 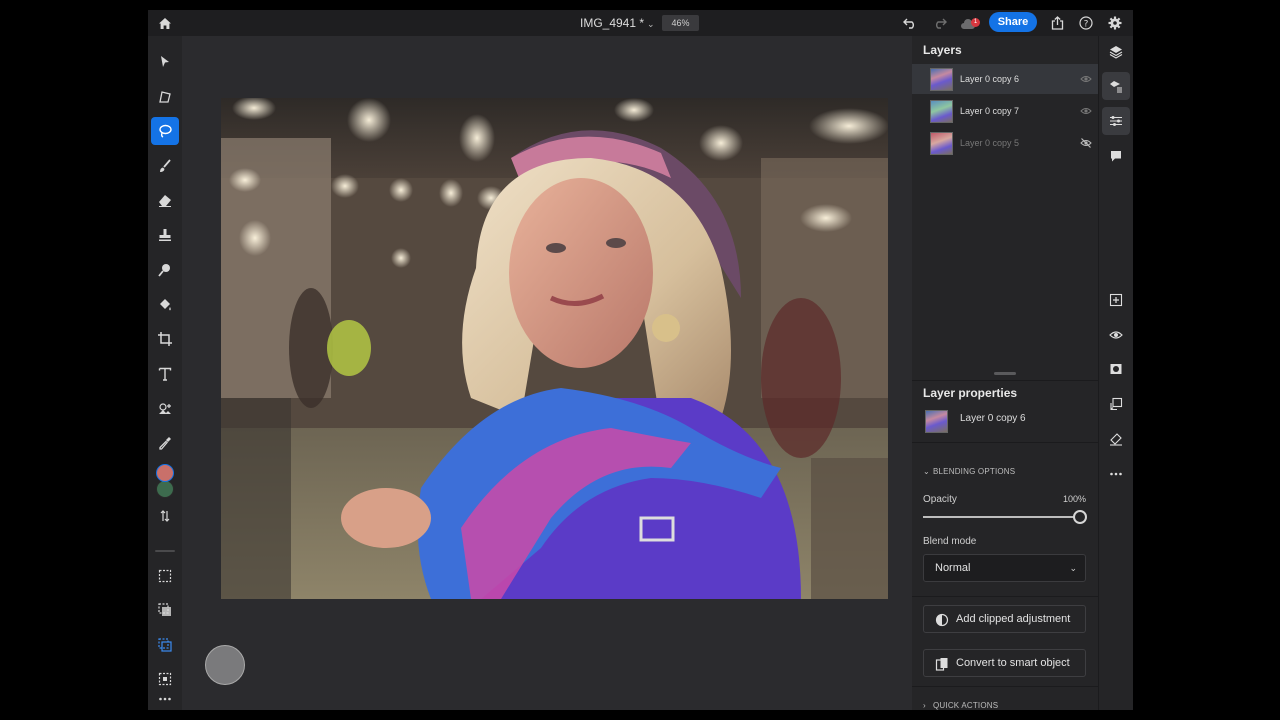 What do you see at coordinates (165, 645) in the screenshot?
I see `invert-selection-icon` at bounding box center [165, 645].